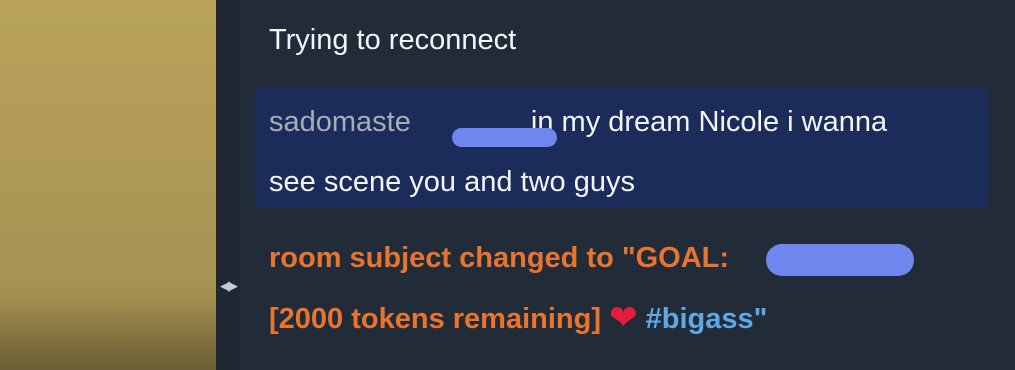 Image resolution: width=1015 pixels, height=370 pixels. What do you see at coordinates (707, 319) in the screenshot?
I see `hashtag-link: #bigass"` at bounding box center [707, 319].